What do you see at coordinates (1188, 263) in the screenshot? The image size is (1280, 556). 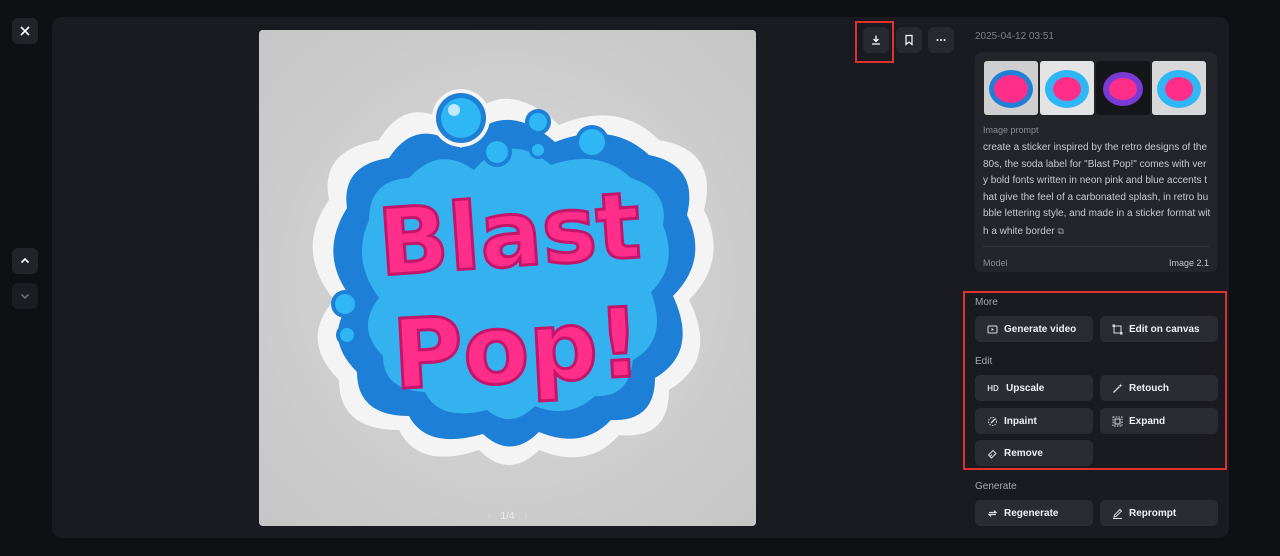 I see `model-value: Image 2.1` at bounding box center [1188, 263].